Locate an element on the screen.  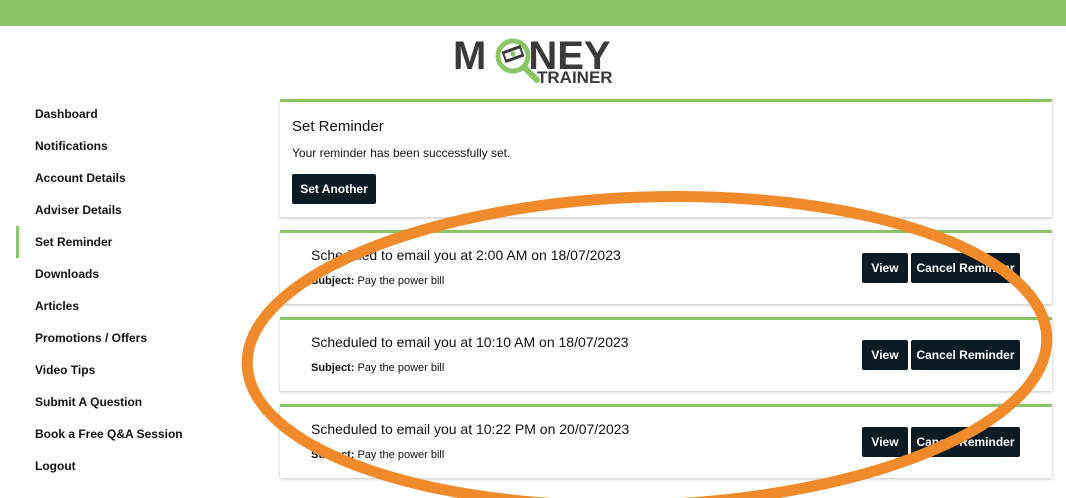
set-reminder-title: Set Reminder is located at coordinates (338, 126).